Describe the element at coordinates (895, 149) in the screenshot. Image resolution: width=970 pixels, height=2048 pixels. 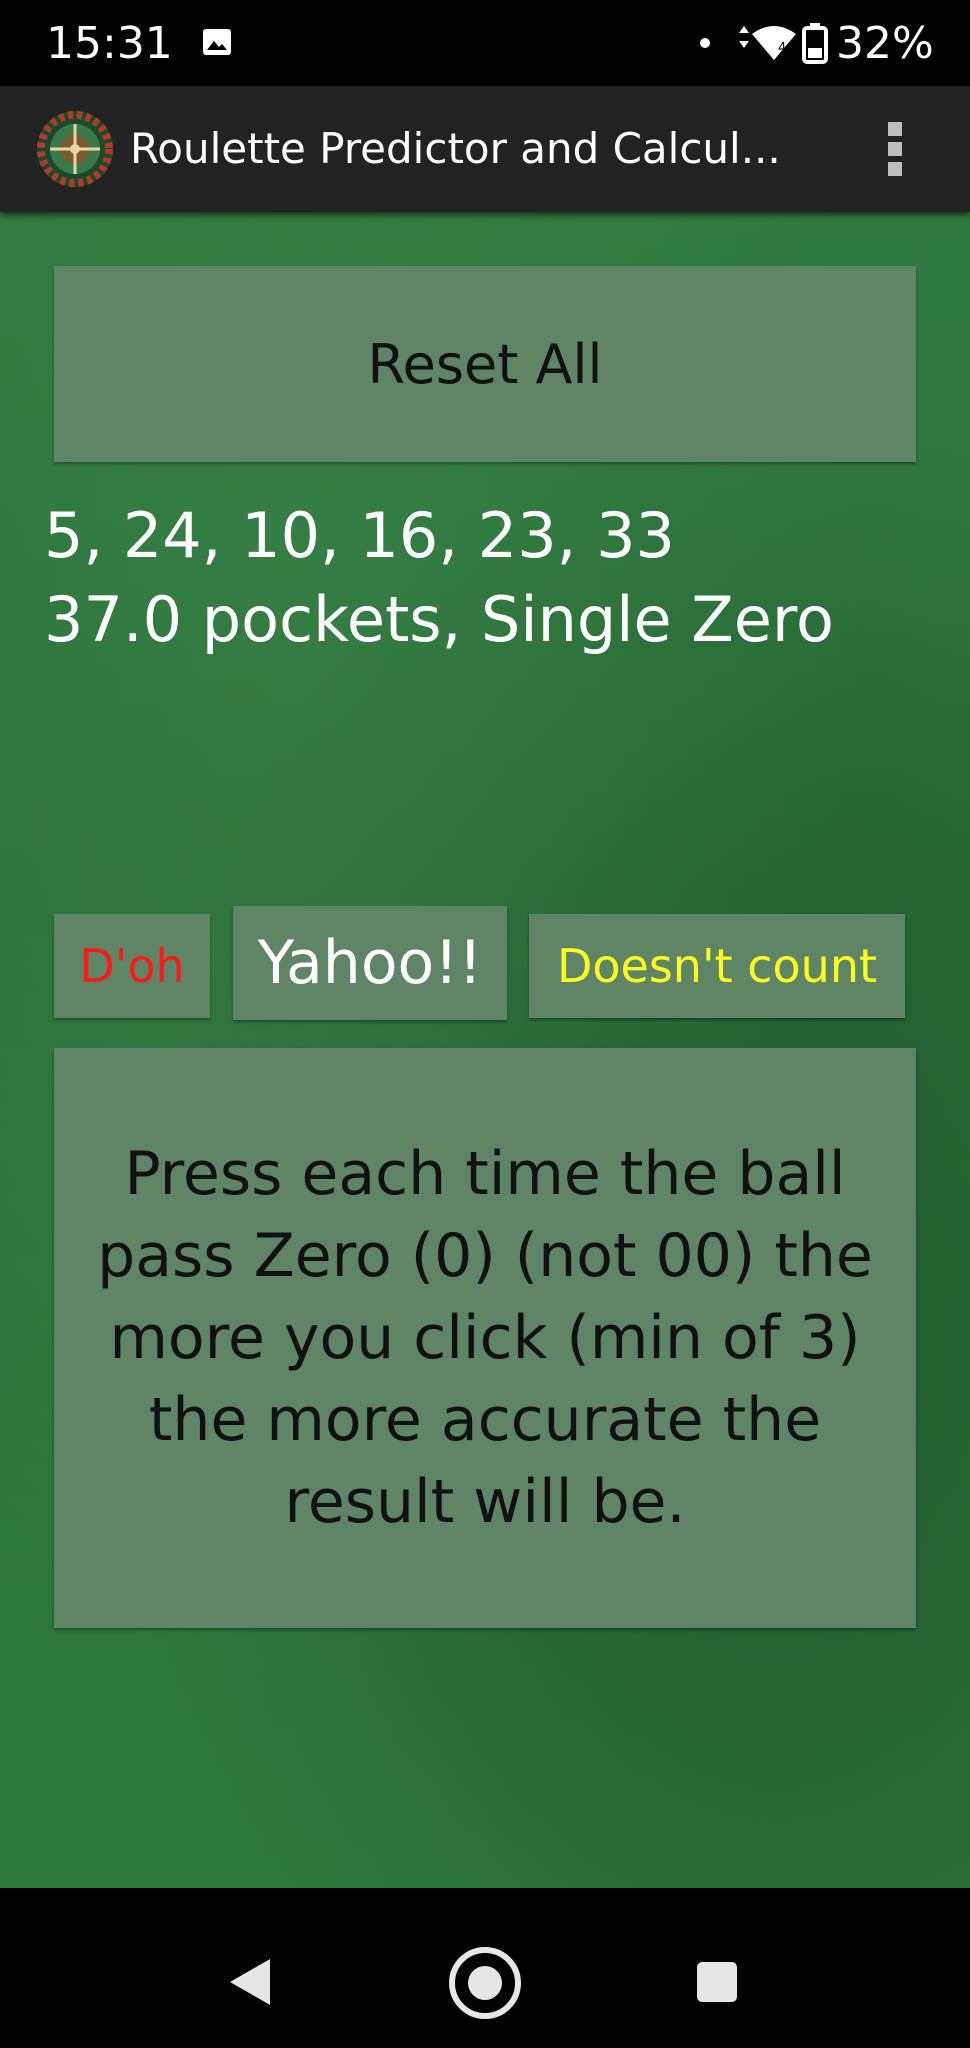
I see `more-vert-icon` at that location.